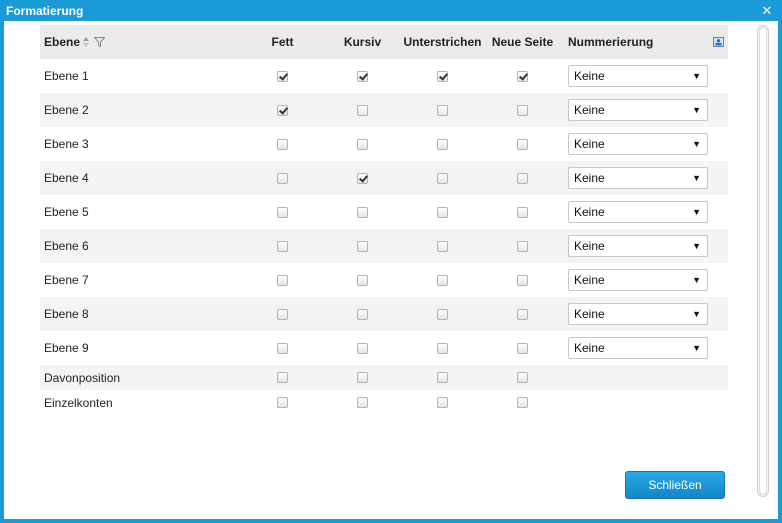 The height and width of the screenshot is (523, 782). What do you see at coordinates (675, 485) in the screenshot?
I see `close-button: Schließen` at bounding box center [675, 485].